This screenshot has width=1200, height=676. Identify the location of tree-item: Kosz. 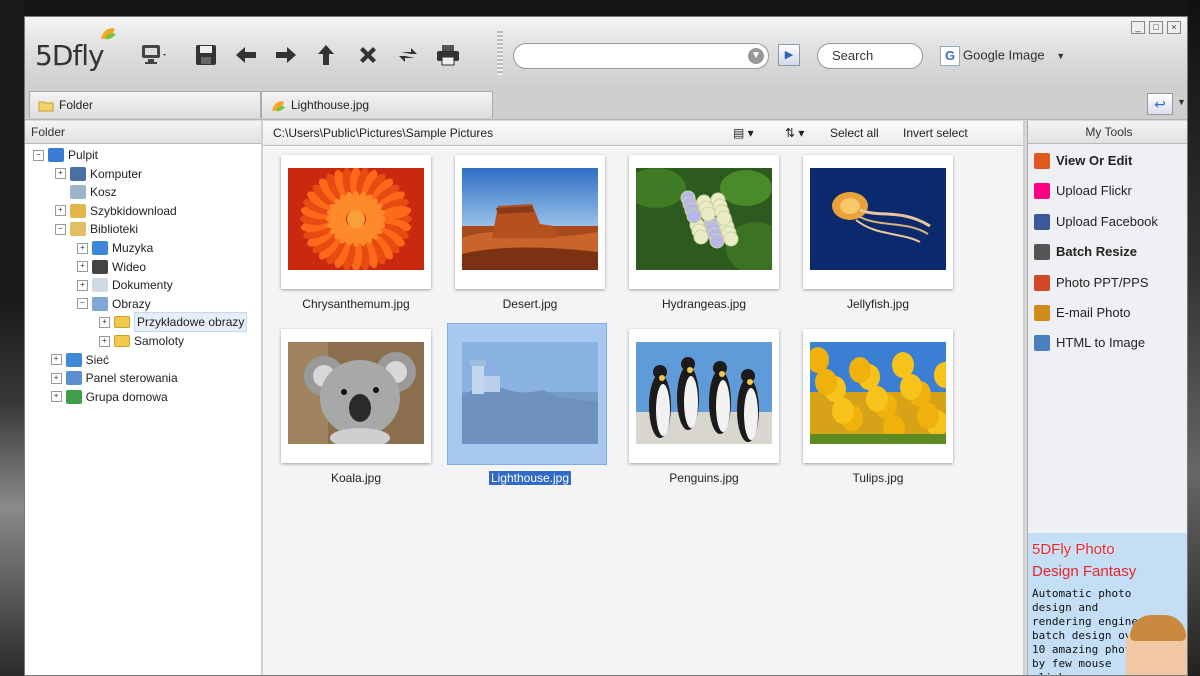
(86, 192).